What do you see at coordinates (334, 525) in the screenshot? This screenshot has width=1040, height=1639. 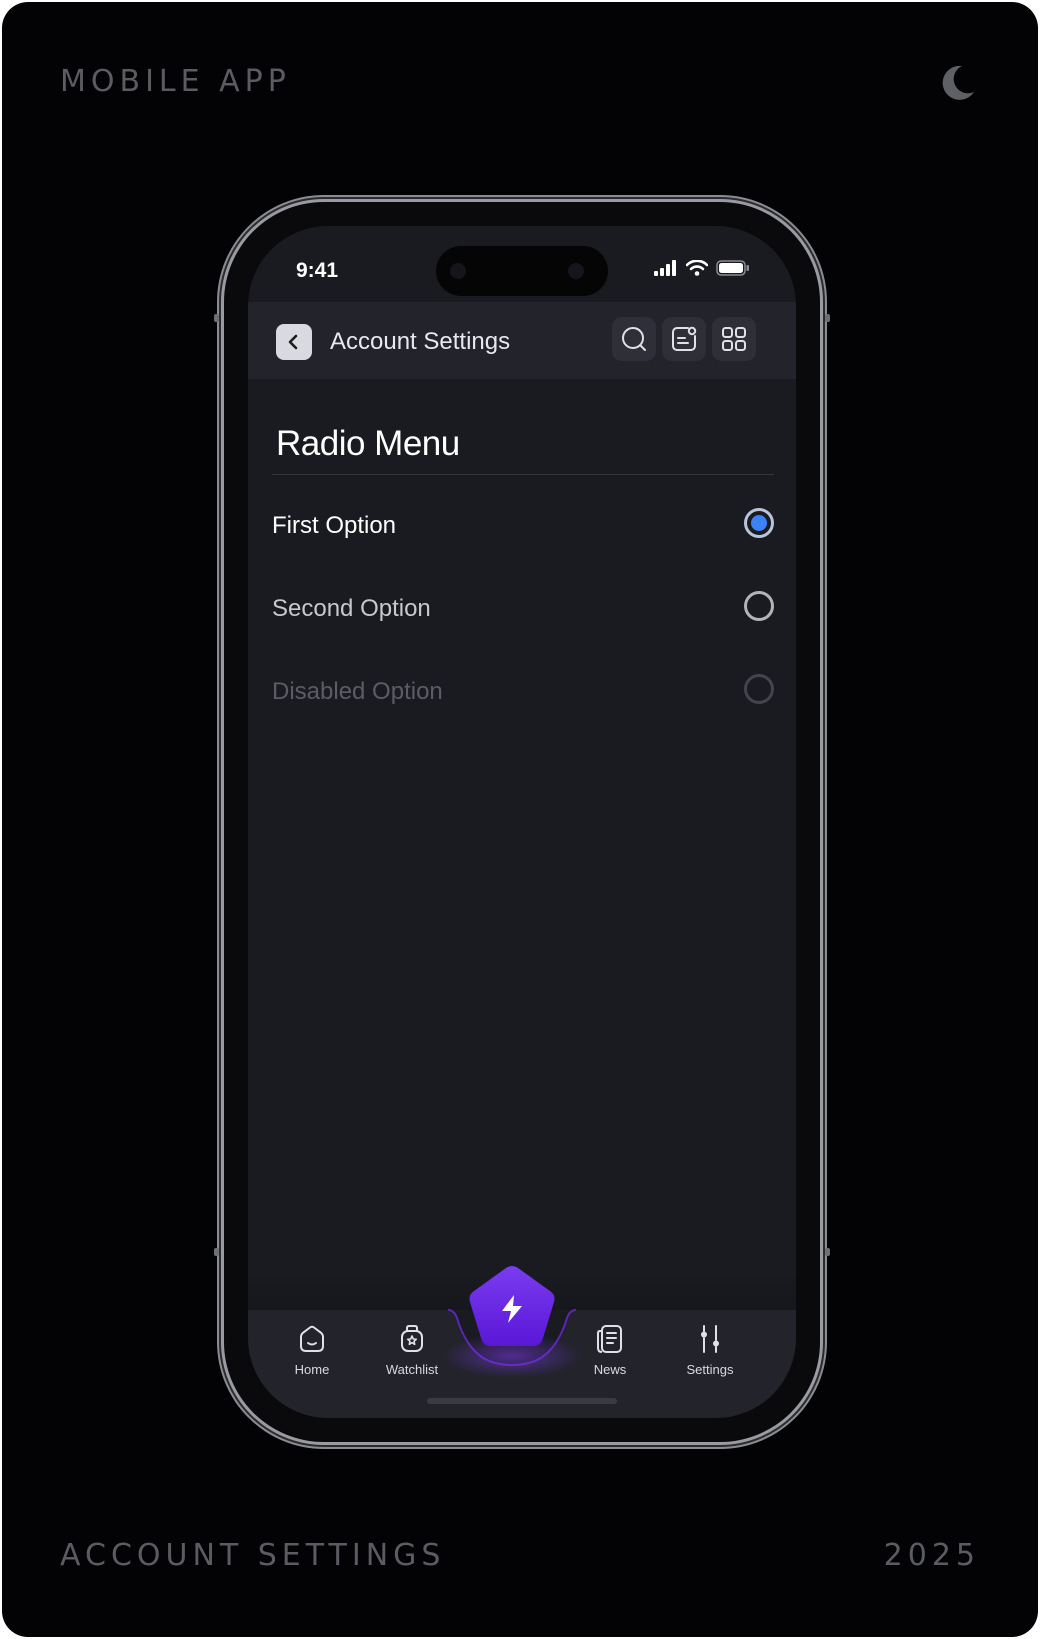 I see `radio-option-label: First Option` at bounding box center [334, 525].